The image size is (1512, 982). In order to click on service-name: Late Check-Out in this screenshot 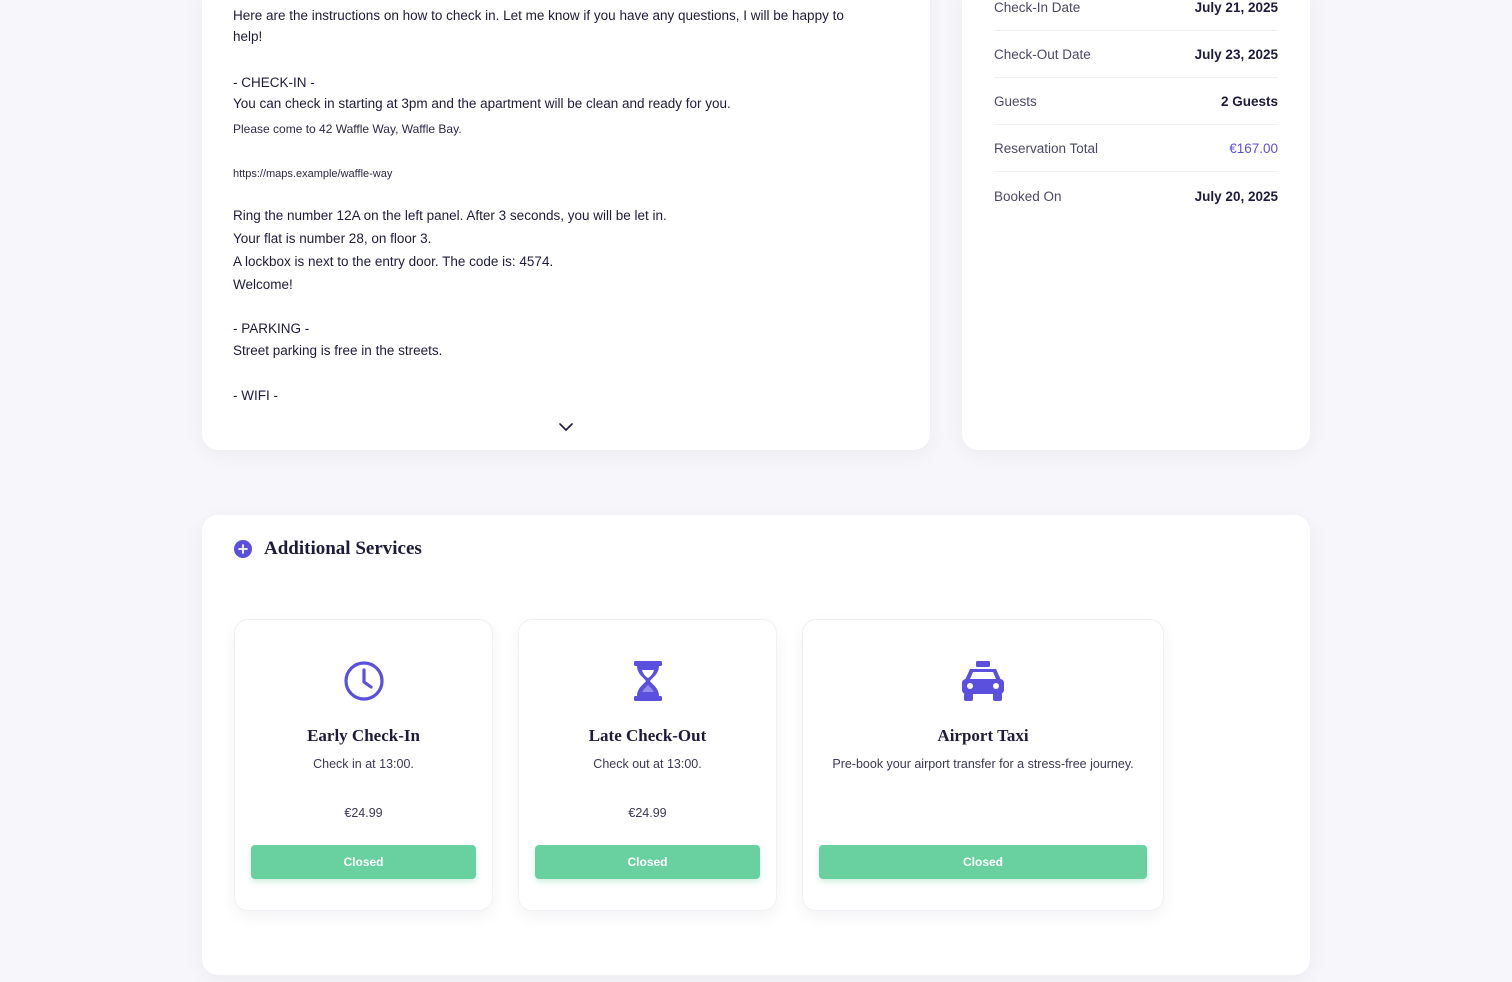, I will do `click(647, 735)`.